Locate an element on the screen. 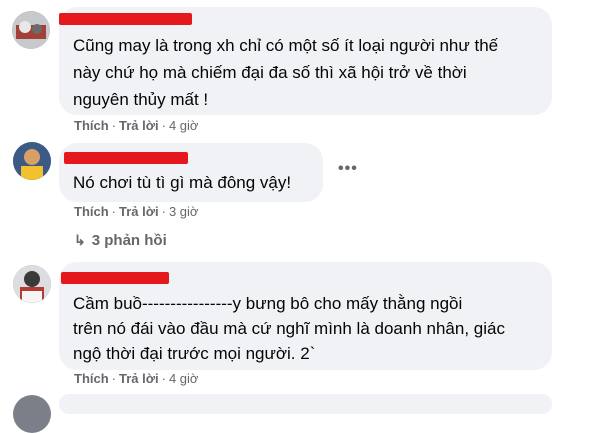  more-options-icon: ••• is located at coordinates (348, 169).